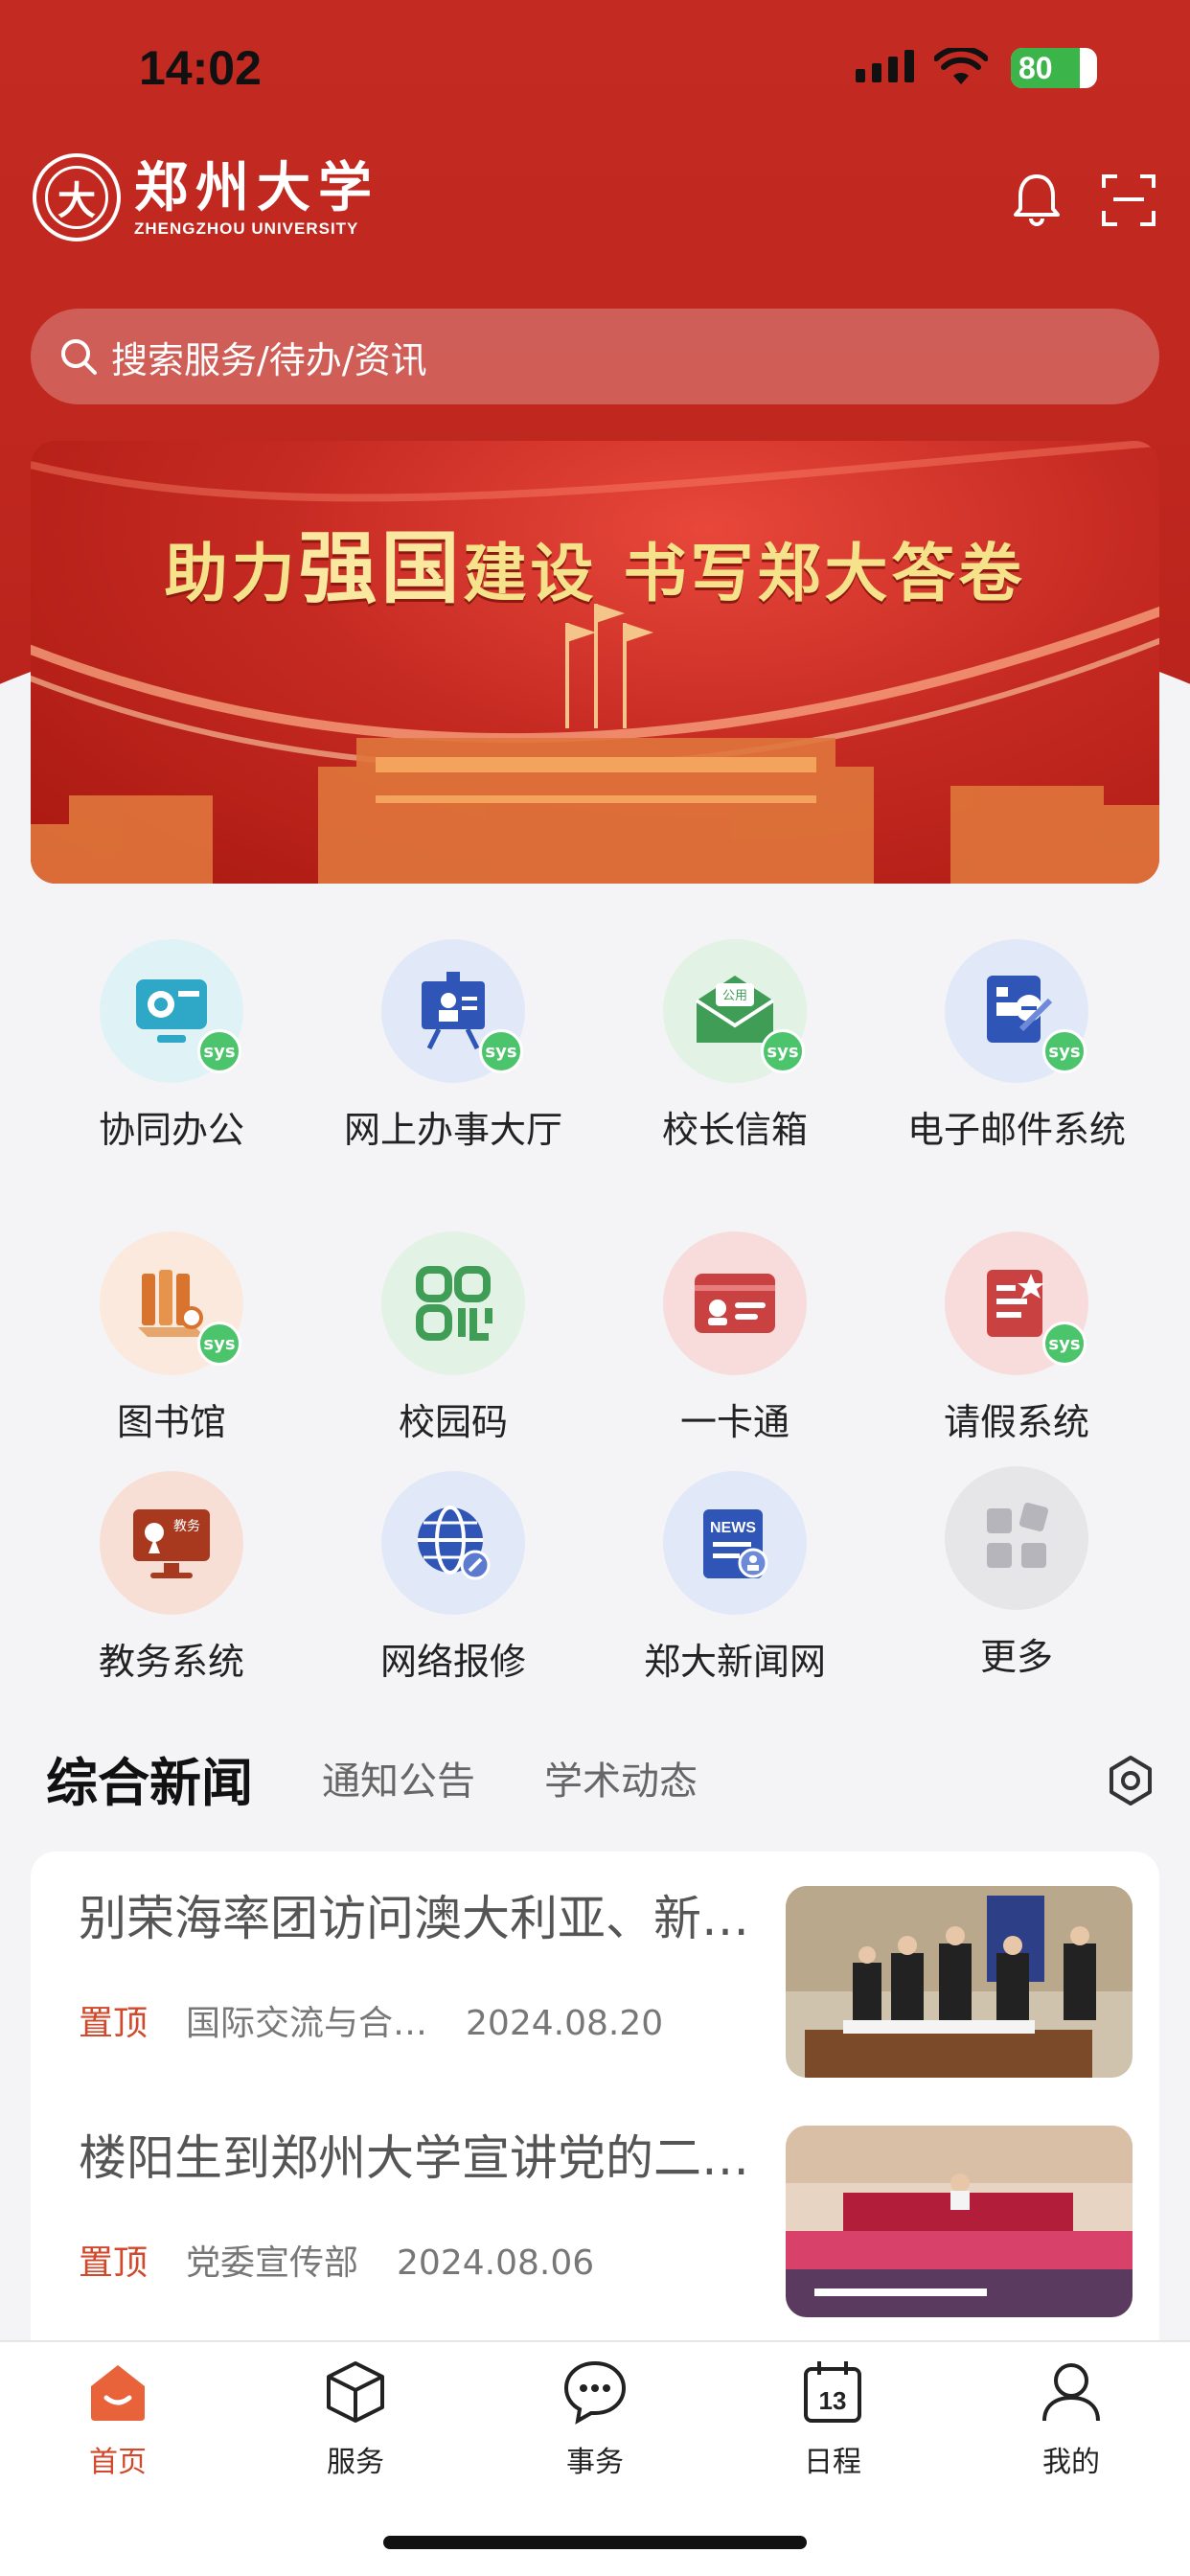 The height and width of the screenshot is (2576, 1190). I want to click on app-label: 电子邮件系统, so click(1016, 1130).